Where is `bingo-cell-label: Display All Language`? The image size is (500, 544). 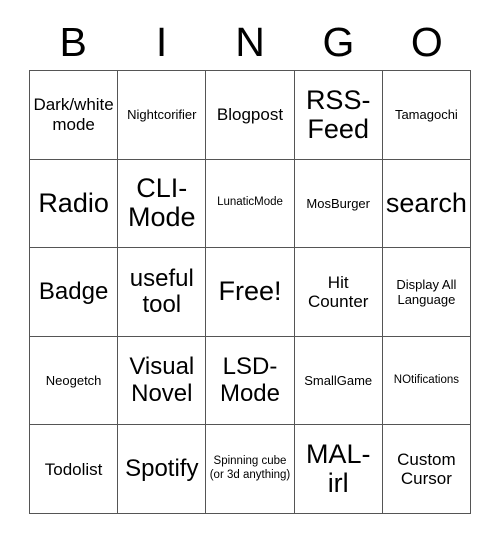 bingo-cell-label: Display All Language is located at coordinates (426, 291).